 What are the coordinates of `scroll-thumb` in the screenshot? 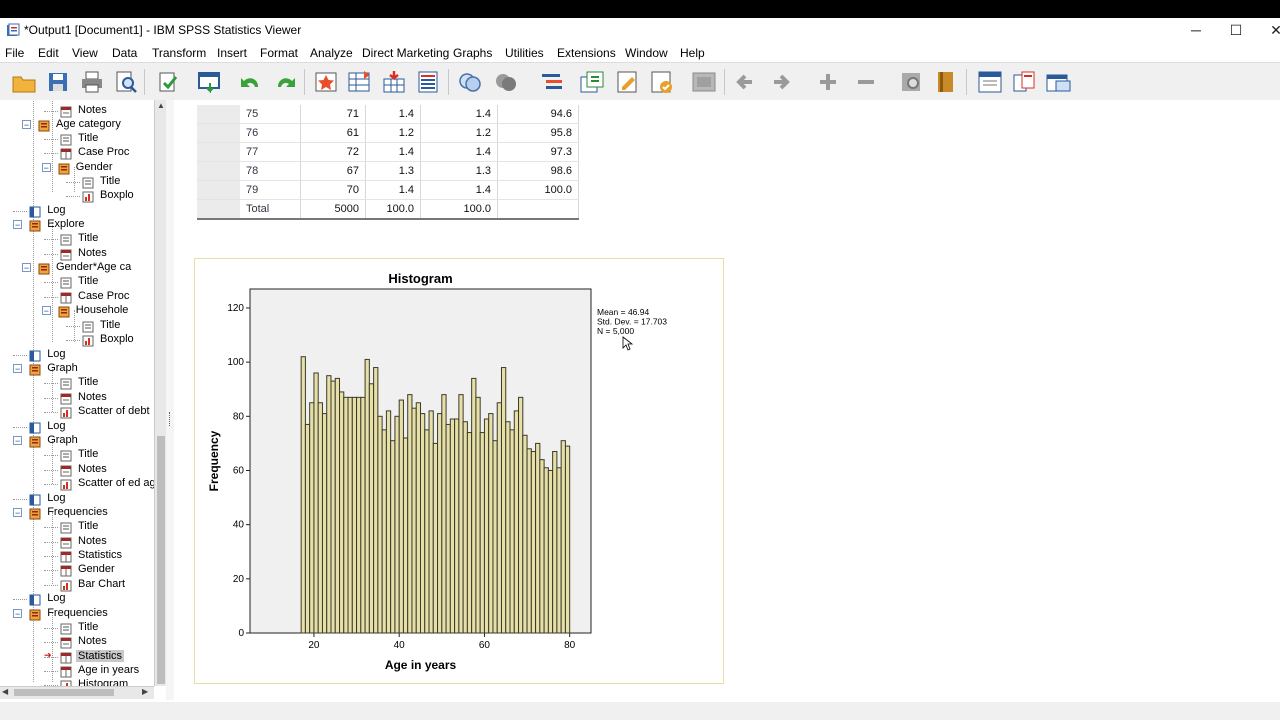 It's located at (161, 560).